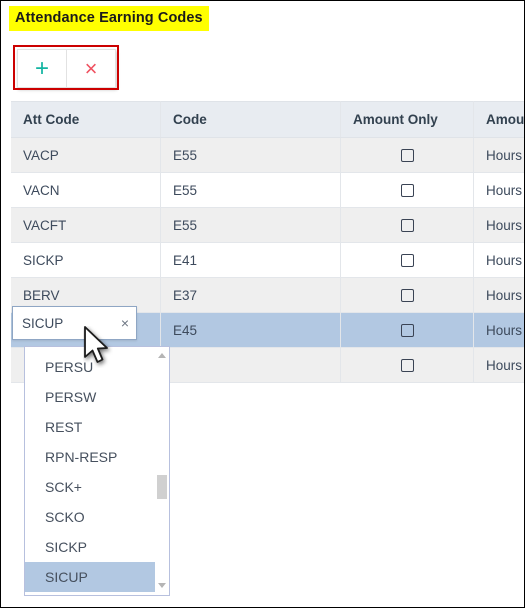 The width and height of the screenshot is (525, 608). What do you see at coordinates (86, 260) in the screenshot?
I see `cell-att-code: SICKP` at bounding box center [86, 260].